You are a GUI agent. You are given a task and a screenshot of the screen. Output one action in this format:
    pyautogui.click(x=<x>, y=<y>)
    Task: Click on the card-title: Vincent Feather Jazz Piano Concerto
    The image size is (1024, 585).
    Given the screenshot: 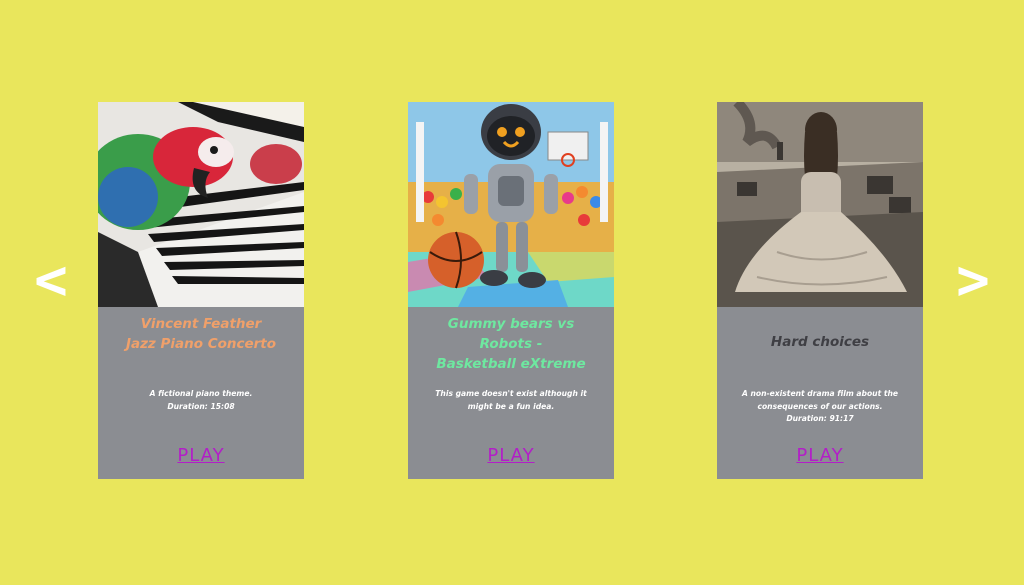 What is the action you would take?
    pyautogui.click(x=201, y=334)
    